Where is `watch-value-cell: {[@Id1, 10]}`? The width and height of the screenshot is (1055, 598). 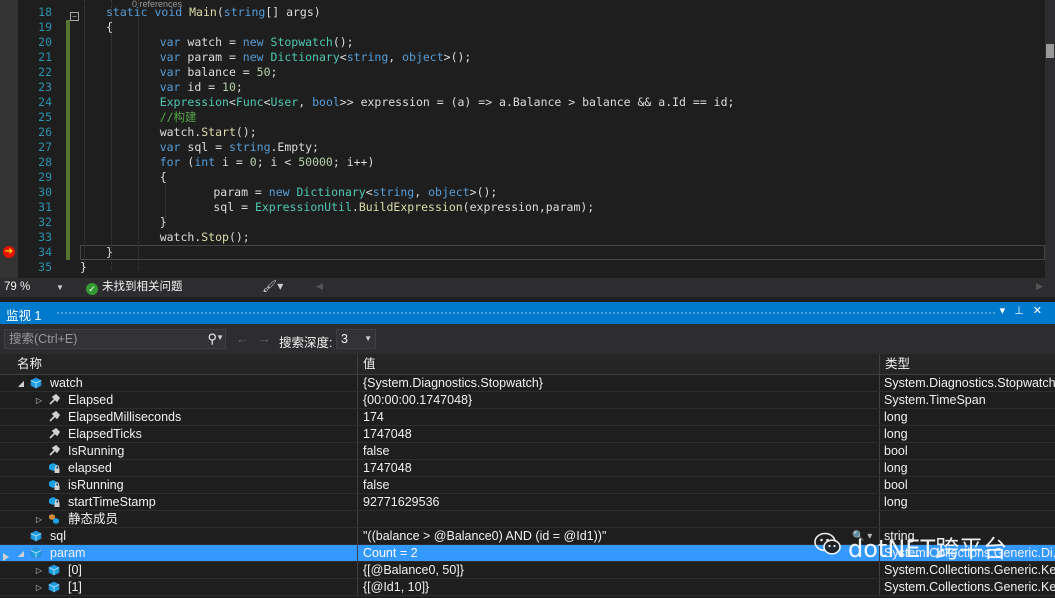
watch-value-cell: {[@Id1, 10]} is located at coordinates (619, 587).